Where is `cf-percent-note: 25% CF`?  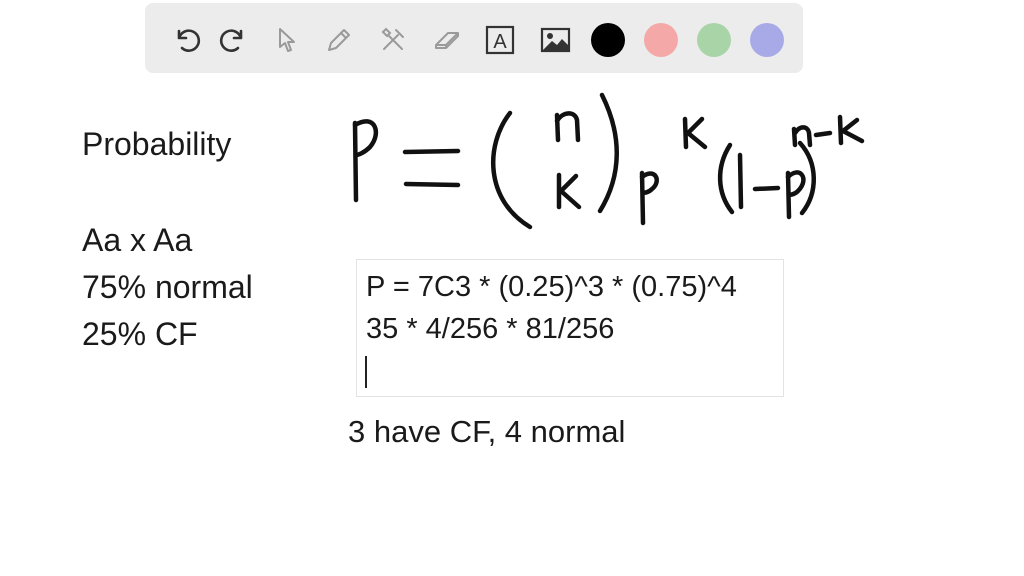
cf-percent-note: 25% CF is located at coordinates (140, 334).